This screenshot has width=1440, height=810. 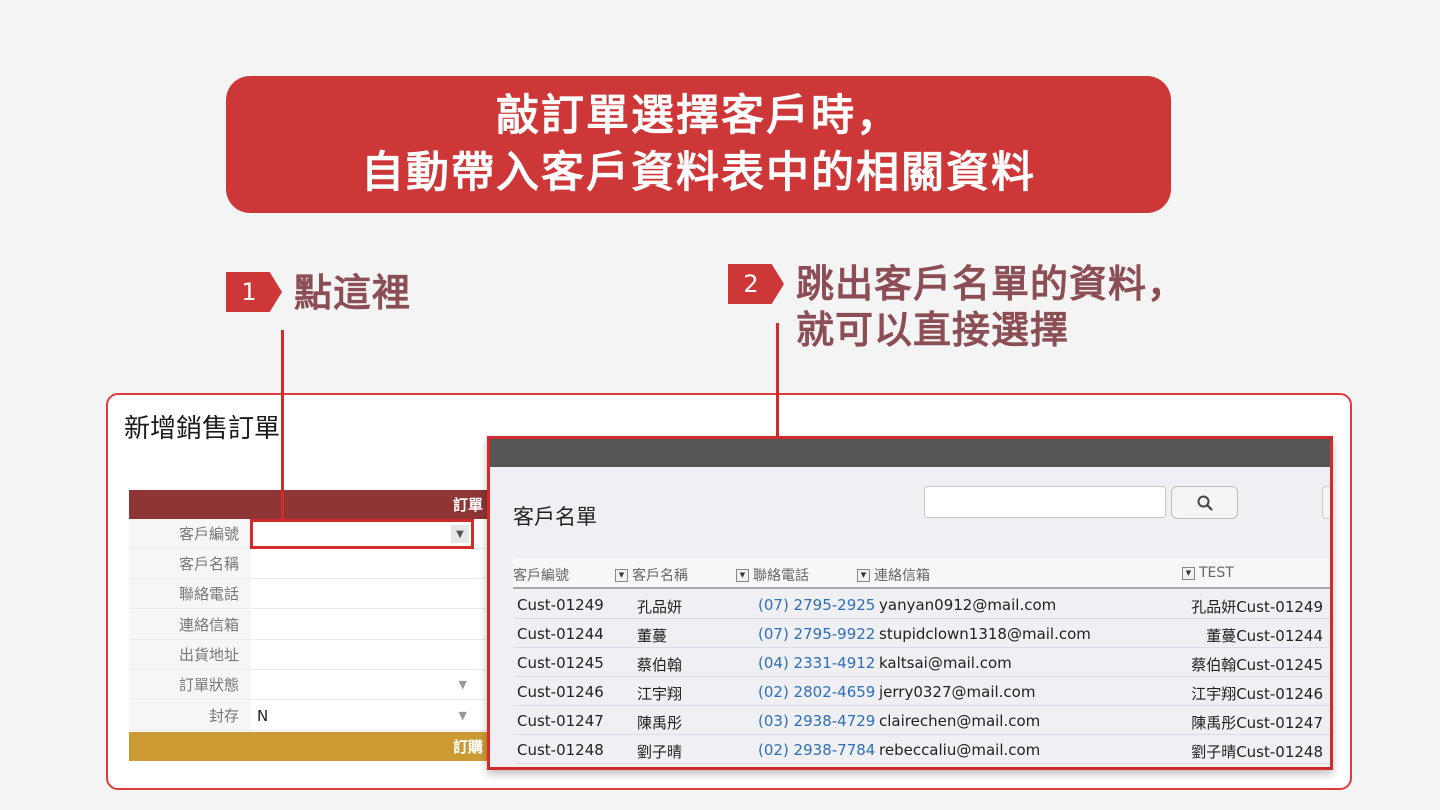 I want to click on step-2-text: 跳出客戶名單的資料， 就可以直接選擇, so click(x=991, y=307).